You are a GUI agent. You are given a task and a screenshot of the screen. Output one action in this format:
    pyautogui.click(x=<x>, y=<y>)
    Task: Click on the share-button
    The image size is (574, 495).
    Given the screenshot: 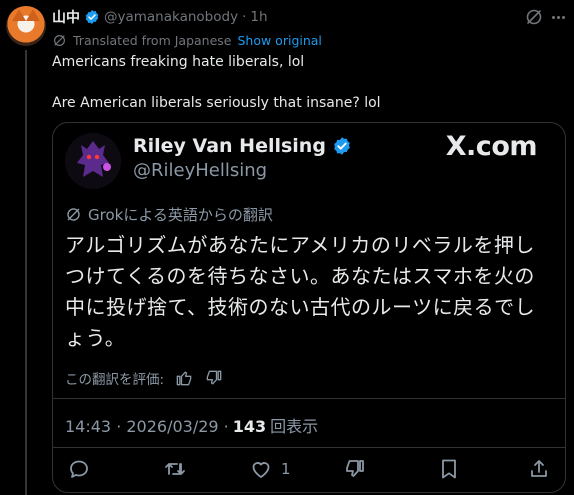 What is the action you would take?
    pyautogui.click(x=539, y=469)
    